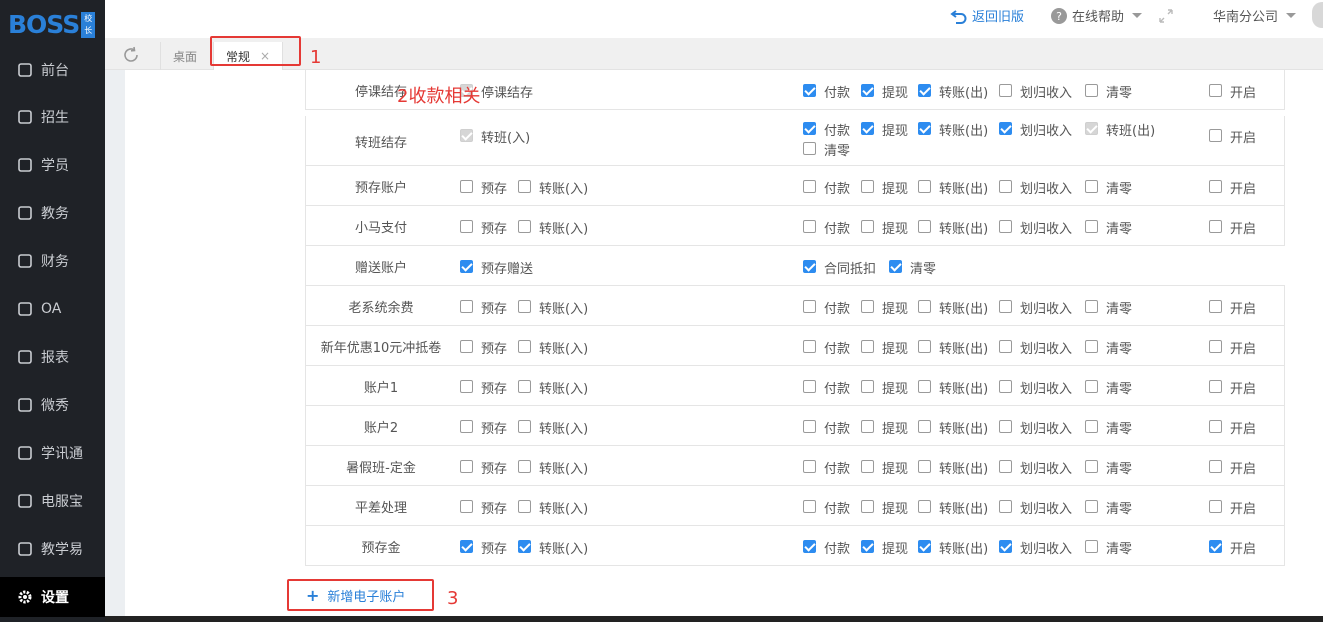  Describe the element at coordinates (52, 453) in the screenshot. I see `sidebar-item-8: 学讯通` at that location.